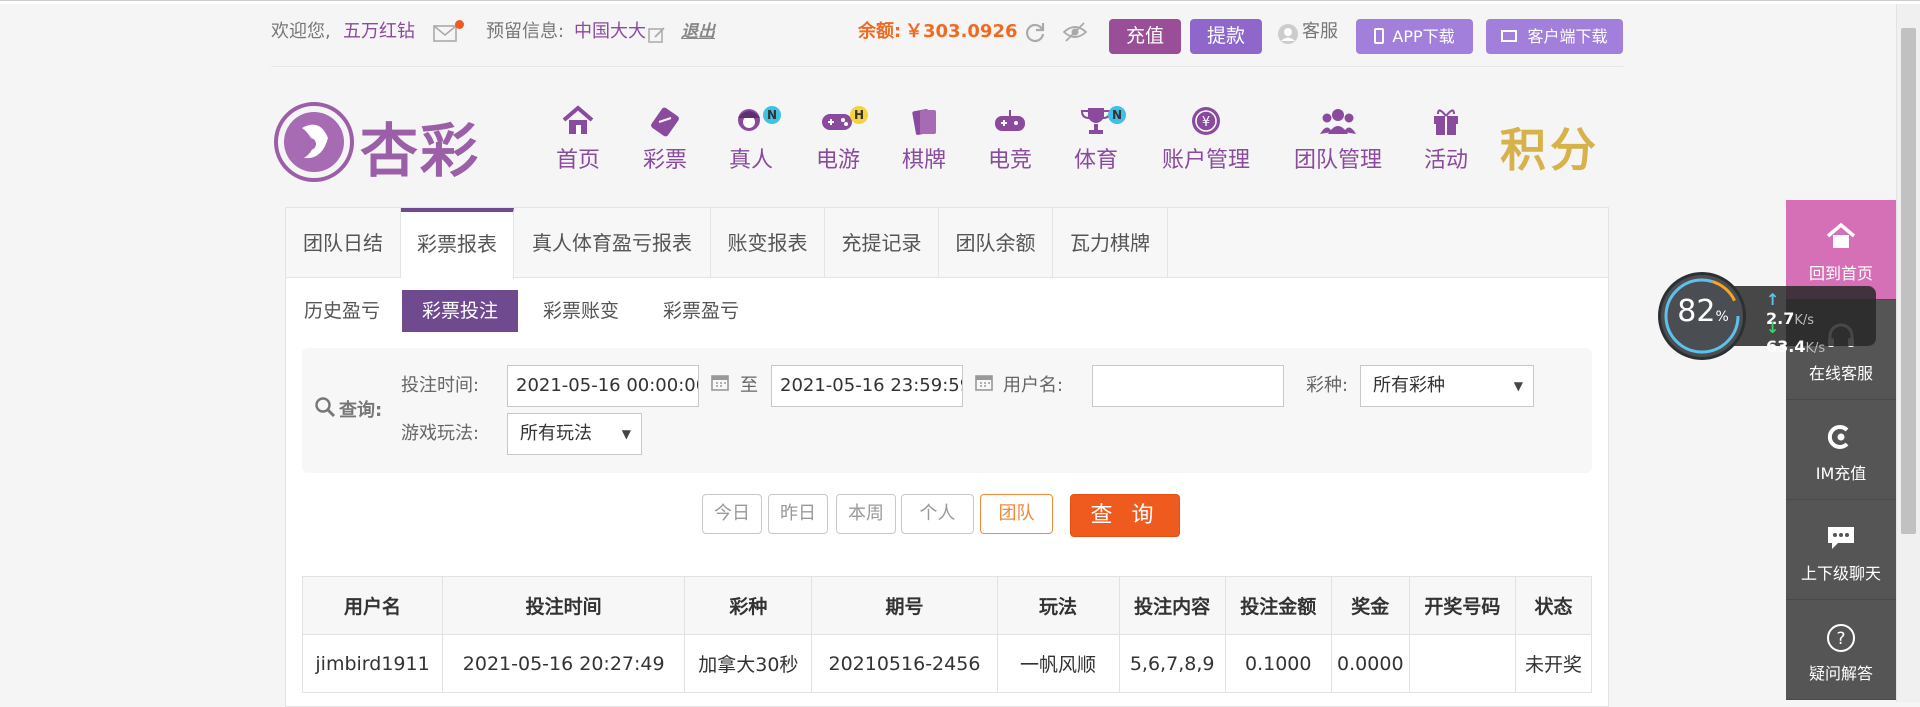 Image resolution: width=1920 pixels, height=707 pixels. What do you see at coordinates (1446, 124) in the screenshot?
I see `gift-icon` at bounding box center [1446, 124].